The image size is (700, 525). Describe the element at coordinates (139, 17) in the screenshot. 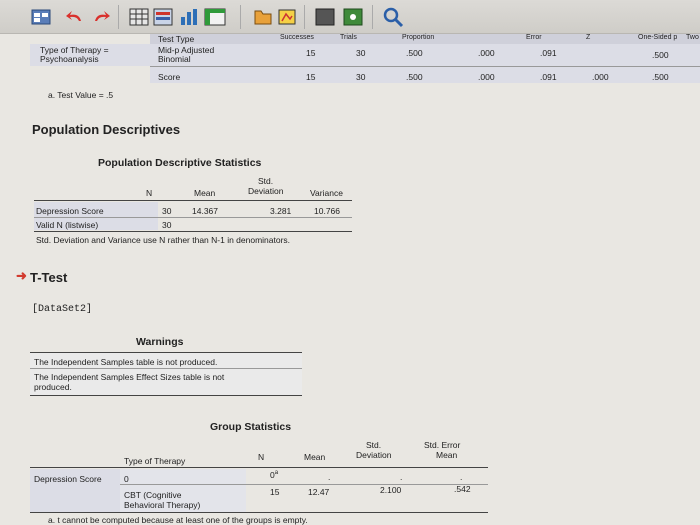

I see `data-grid-icon` at that location.